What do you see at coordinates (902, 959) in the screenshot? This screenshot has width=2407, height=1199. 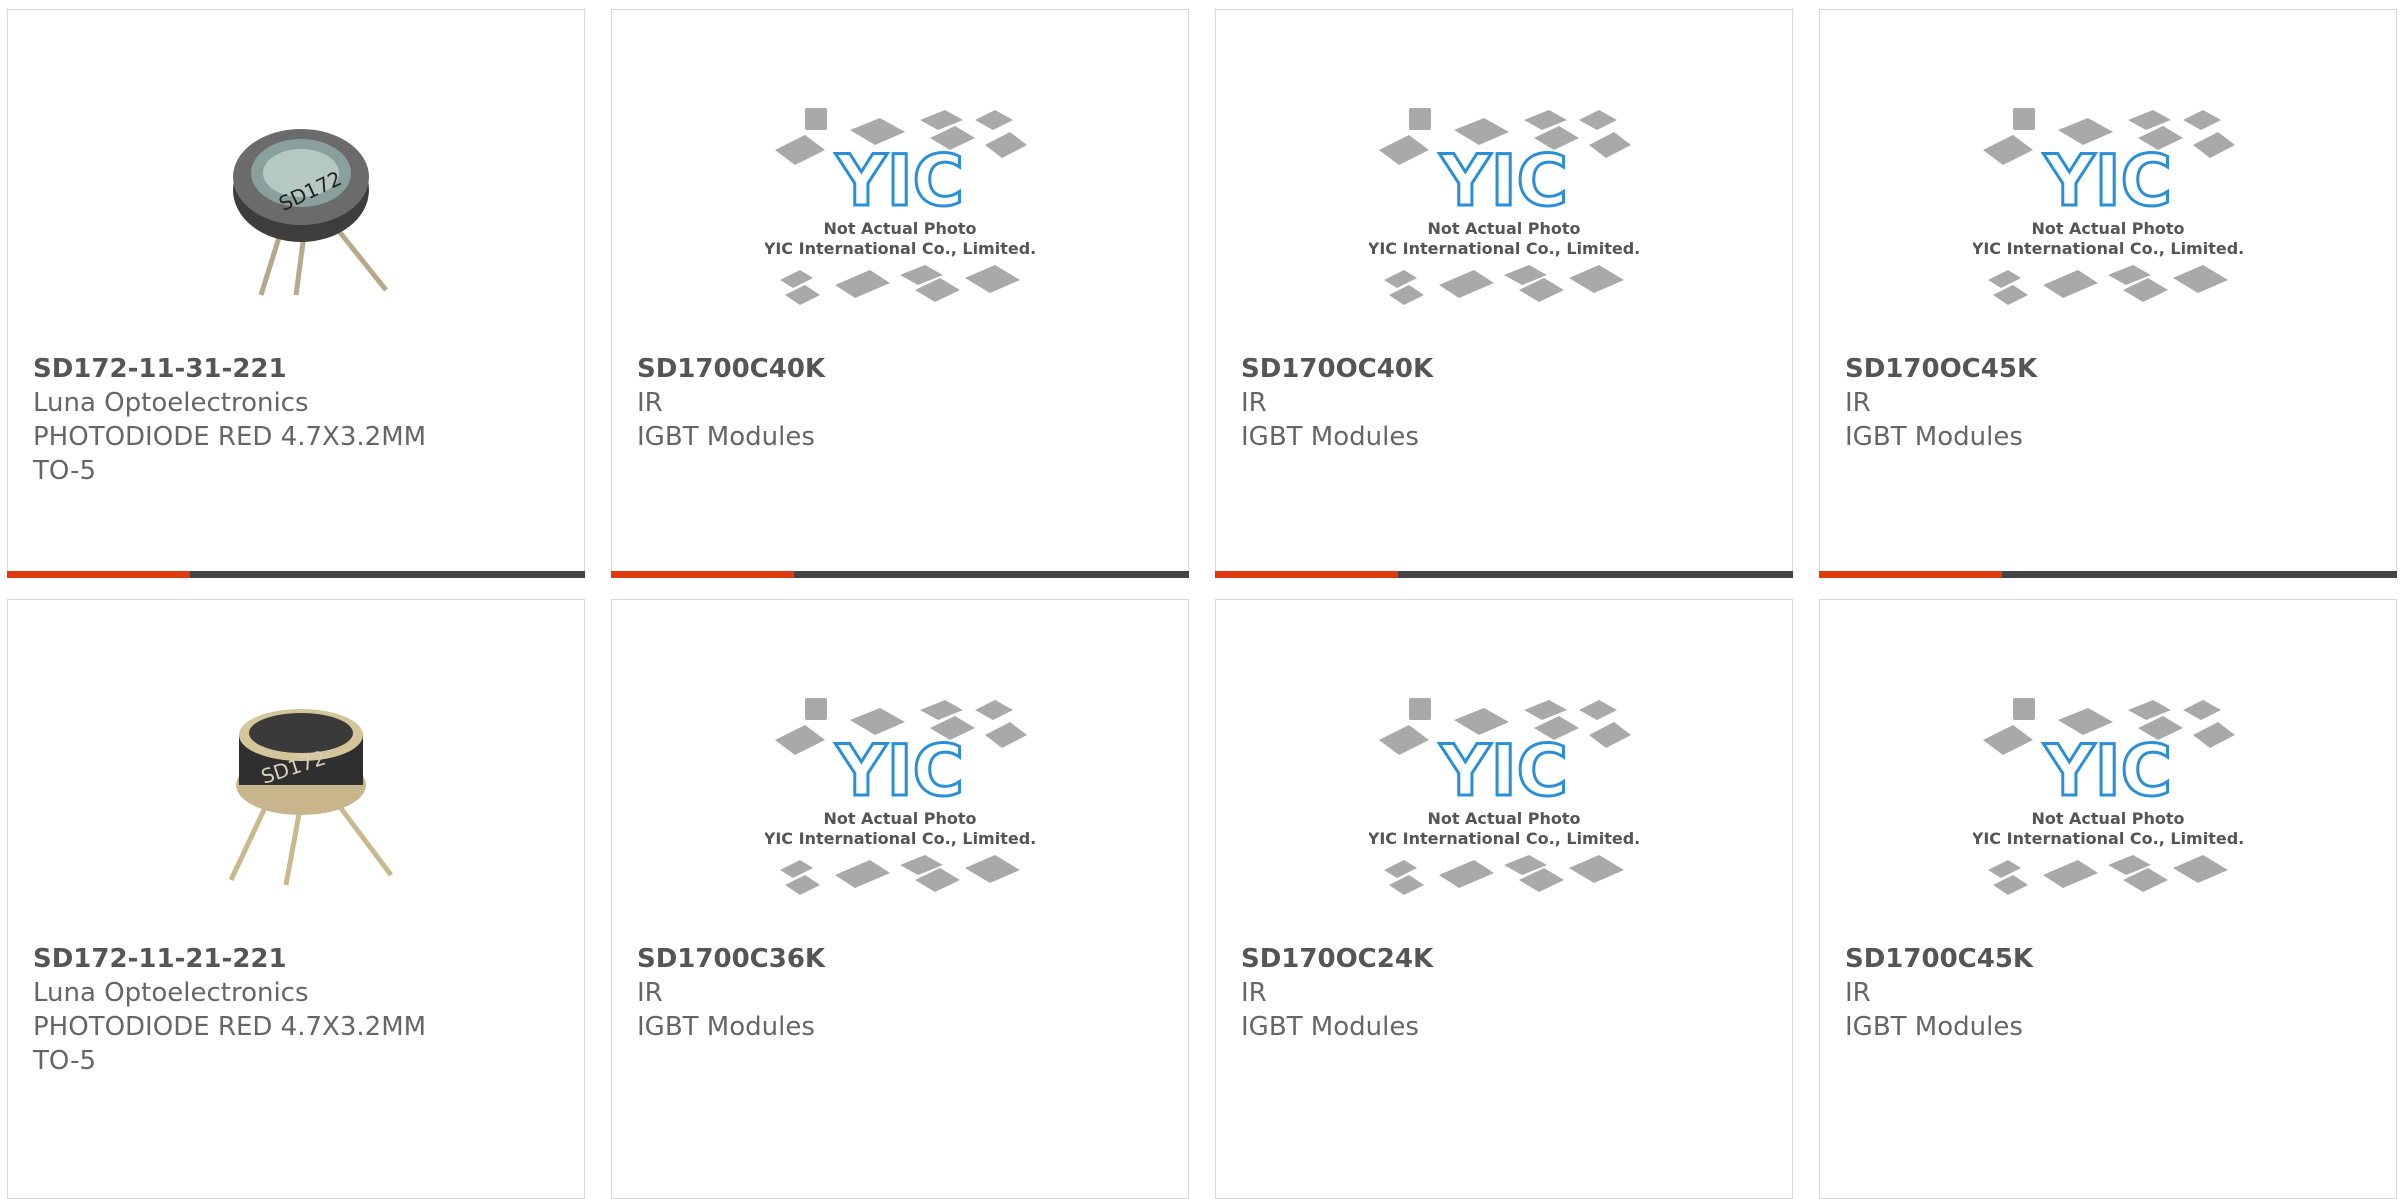 I see `part-number: SD1700C36K` at bounding box center [902, 959].